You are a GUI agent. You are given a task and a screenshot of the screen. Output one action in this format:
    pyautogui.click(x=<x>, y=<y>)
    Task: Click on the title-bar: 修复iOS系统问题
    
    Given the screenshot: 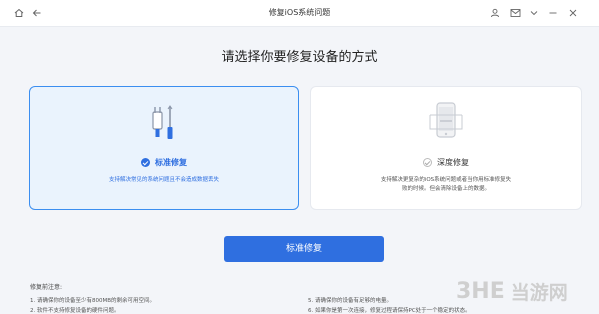 What is the action you would take?
    pyautogui.click(x=299, y=13)
    